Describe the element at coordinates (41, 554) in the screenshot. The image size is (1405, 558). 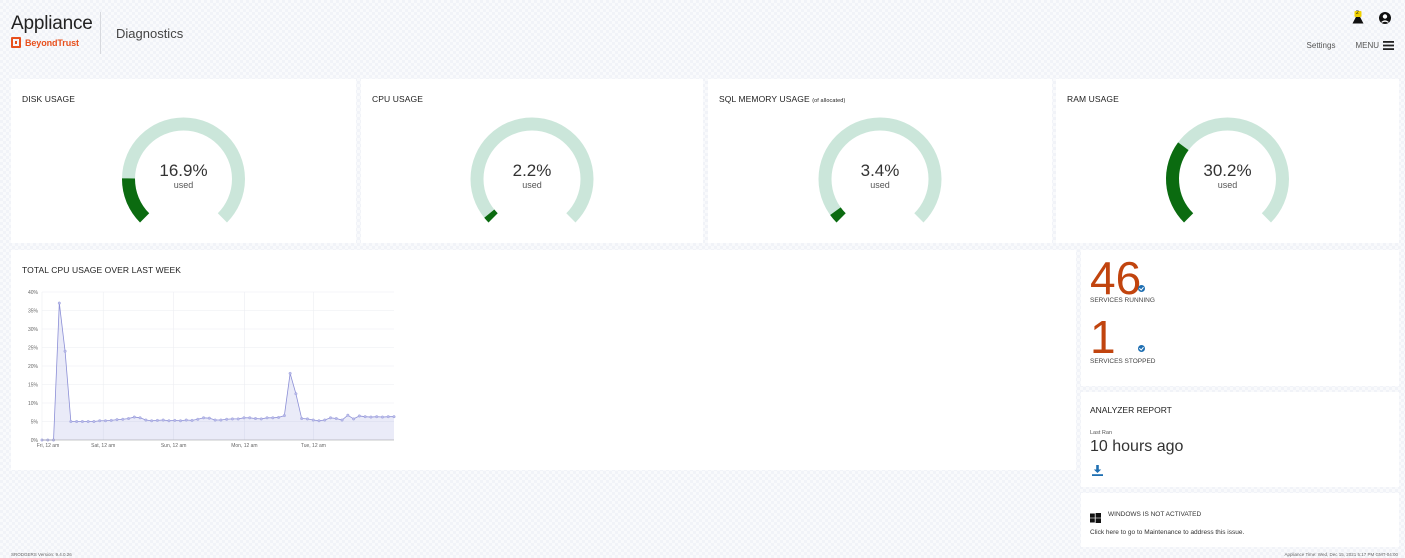
I see `footer-version: SRODGERS Version: 9.4.0.26` at that location.